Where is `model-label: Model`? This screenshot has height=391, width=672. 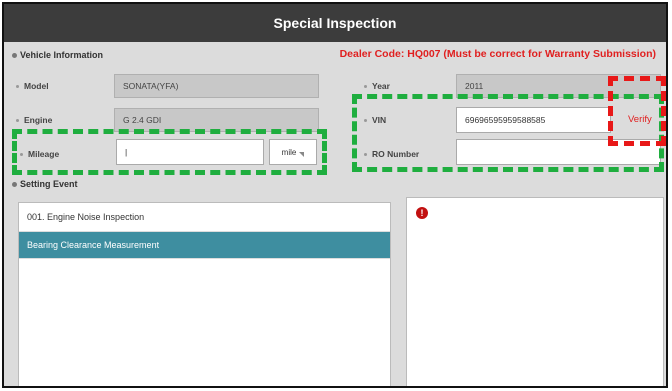 model-label: Model is located at coordinates (36, 86).